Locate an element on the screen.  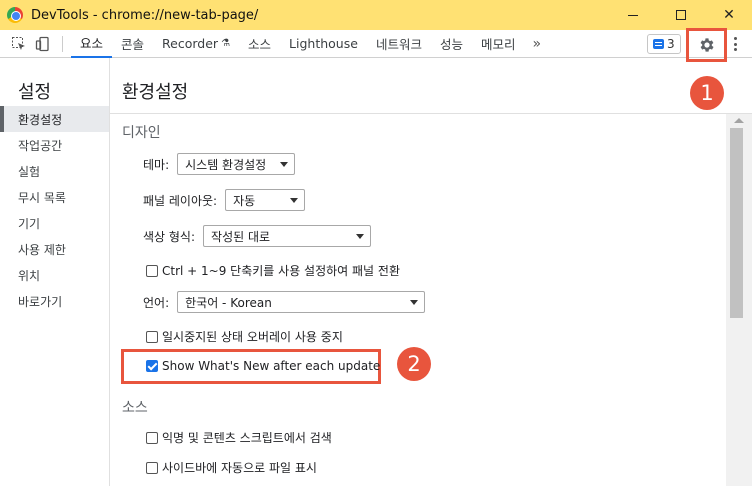
more-tabs-button: » is located at coordinates (536, 44).